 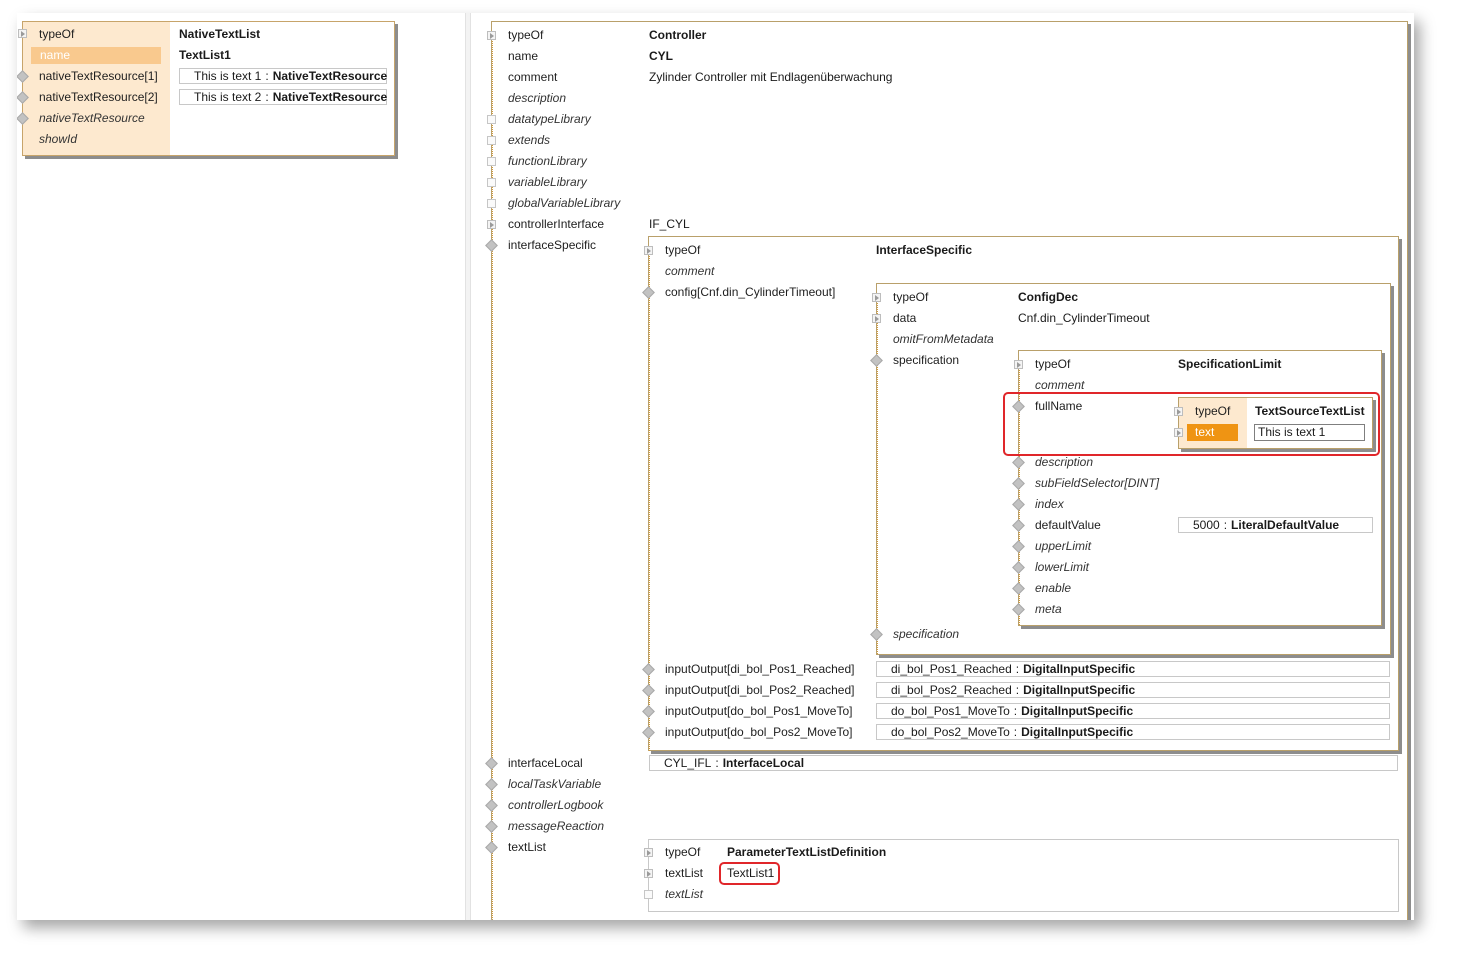 What do you see at coordinates (98, 97) in the screenshot?
I see `key-native-text-resource-2: nativeTextResource[2]` at bounding box center [98, 97].